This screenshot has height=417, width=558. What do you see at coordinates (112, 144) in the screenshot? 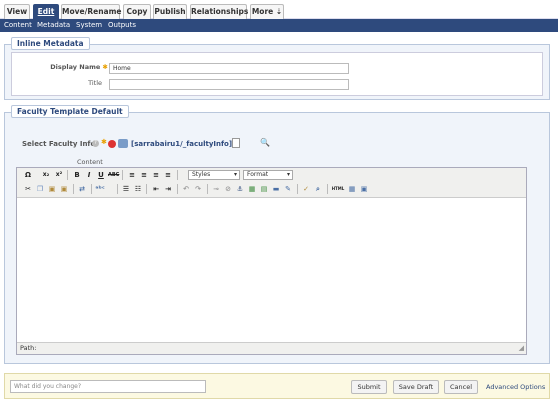
I see `clear-icon` at bounding box center [112, 144].